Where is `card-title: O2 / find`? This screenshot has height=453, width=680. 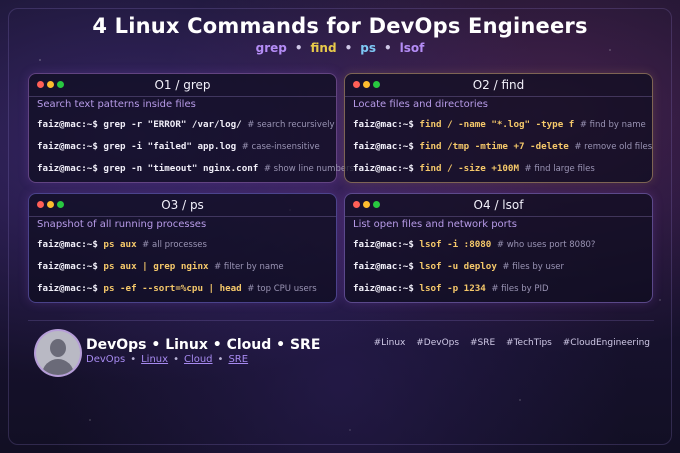 card-title: O2 / find is located at coordinates (498, 85).